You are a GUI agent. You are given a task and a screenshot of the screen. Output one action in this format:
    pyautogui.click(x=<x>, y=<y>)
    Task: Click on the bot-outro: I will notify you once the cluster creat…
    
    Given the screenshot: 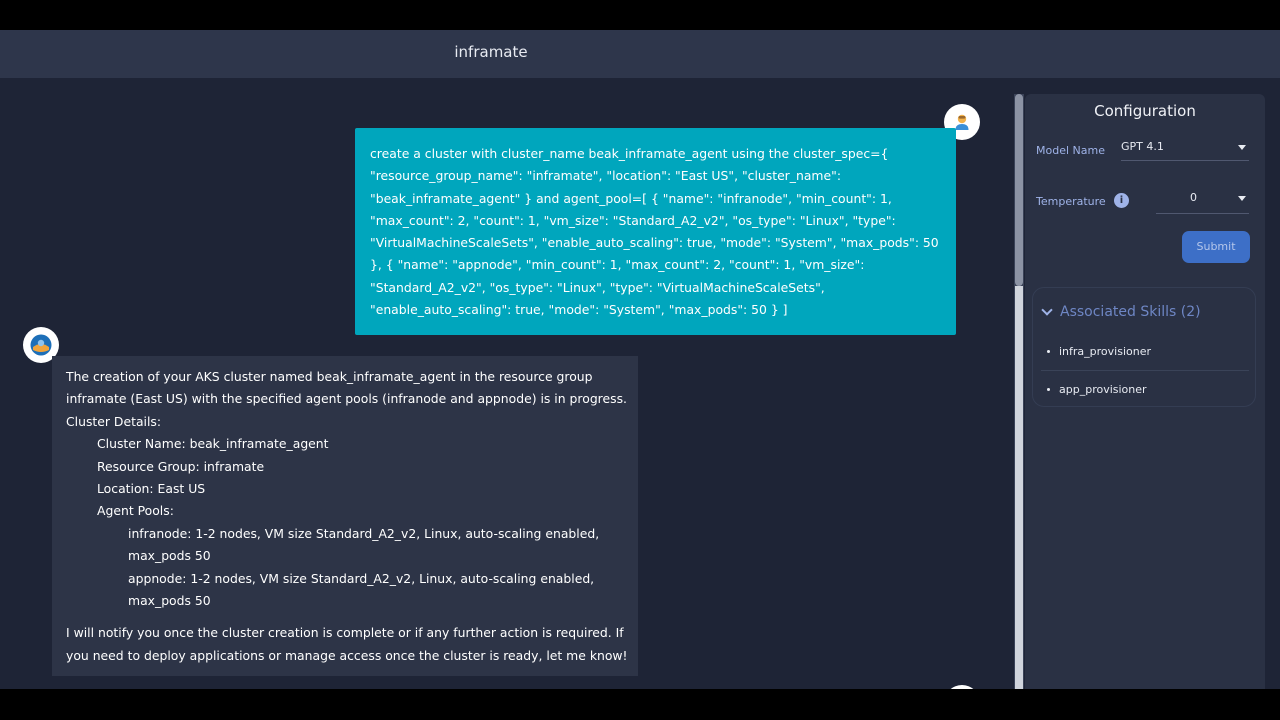 What is the action you would take?
    pyautogui.click(x=347, y=644)
    